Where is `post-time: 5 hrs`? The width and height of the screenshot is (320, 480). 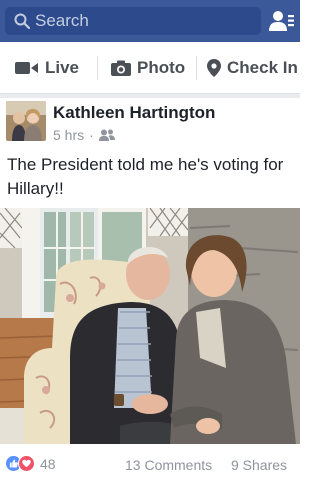
post-time: 5 hrs is located at coordinates (68, 135).